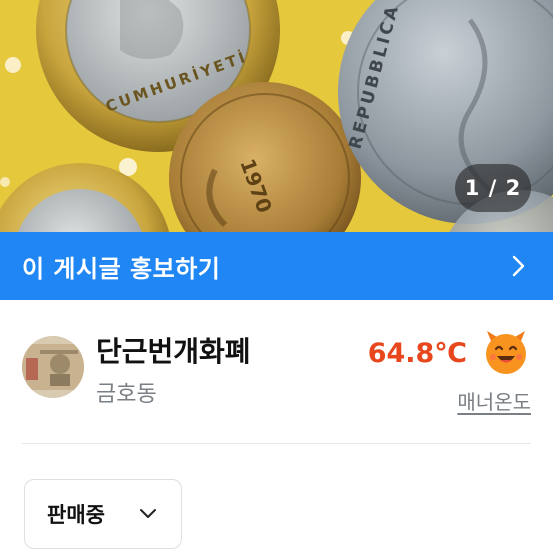 The width and height of the screenshot is (553, 553). Describe the element at coordinates (126, 394) in the screenshot. I see `seller-location: 금호동` at that location.